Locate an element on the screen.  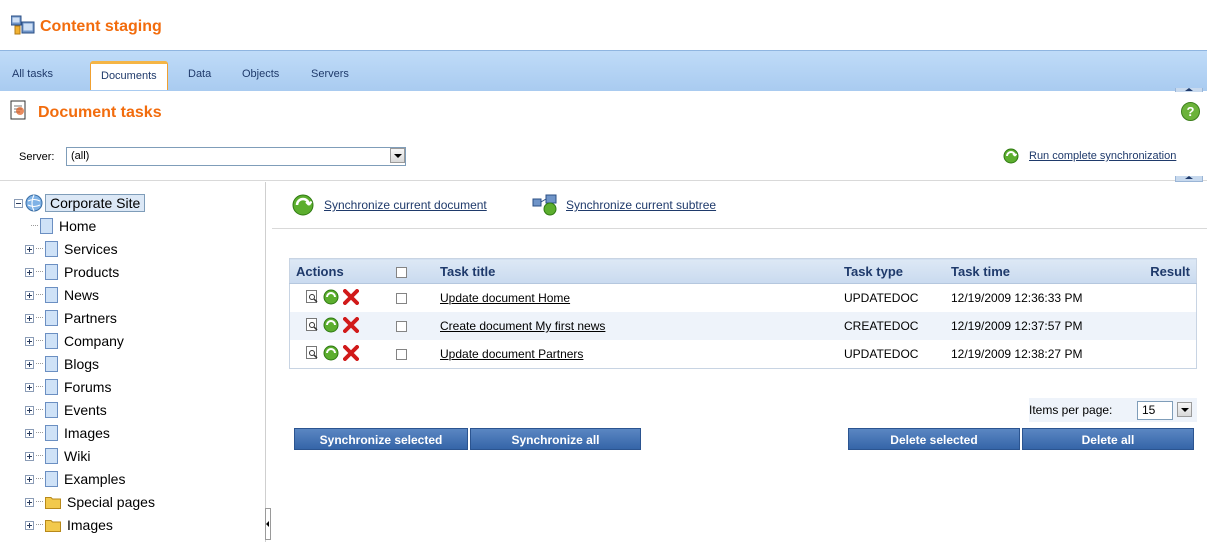
tree-item-blogs: Blogs is located at coordinates (62, 364).